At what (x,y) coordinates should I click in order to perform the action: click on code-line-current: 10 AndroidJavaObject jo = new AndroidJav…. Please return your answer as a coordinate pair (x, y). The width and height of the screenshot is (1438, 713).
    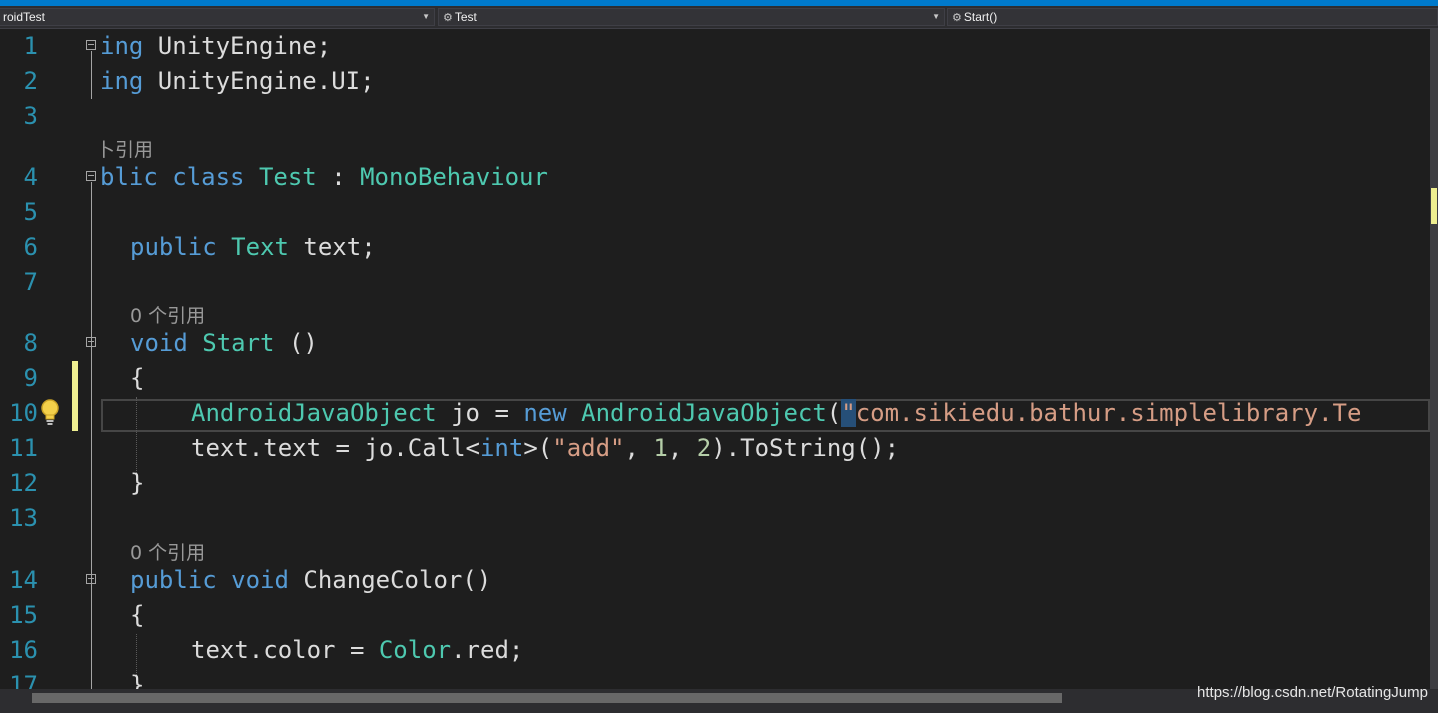
    Looking at the image, I should click on (715, 413).